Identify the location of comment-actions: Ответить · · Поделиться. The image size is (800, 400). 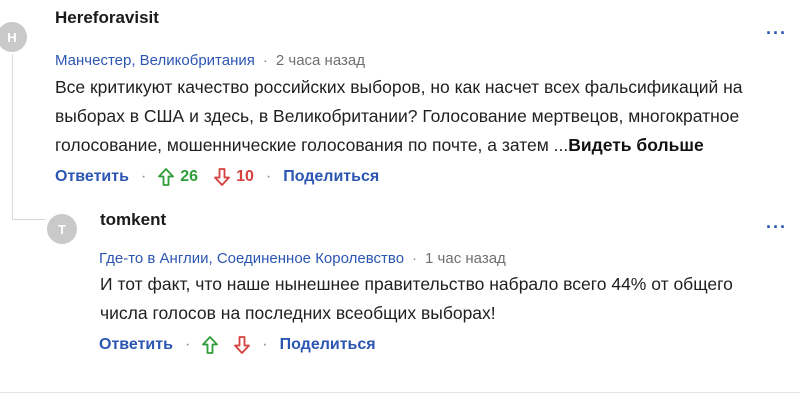
(237, 345).